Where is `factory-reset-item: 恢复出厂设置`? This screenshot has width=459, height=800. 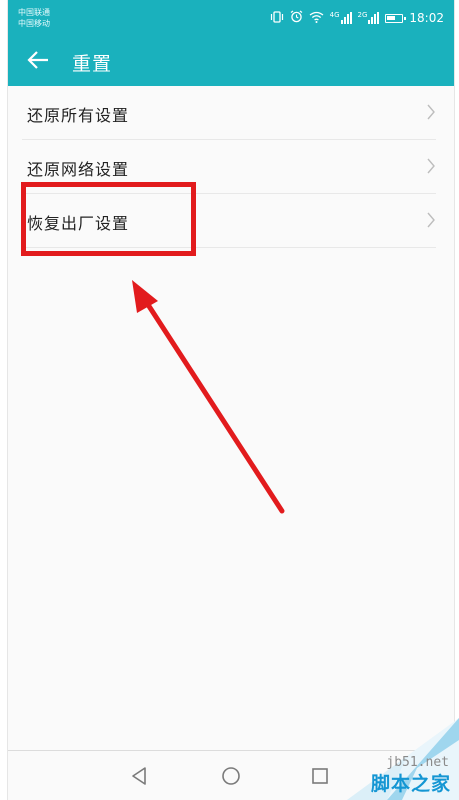
factory-reset-item: 恢复出厂设置 is located at coordinates (229, 221).